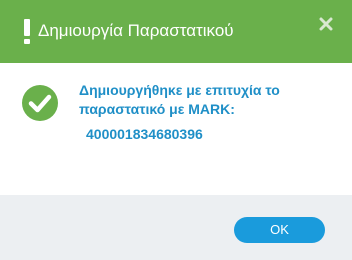  What do you see at coordinates (279, 230) in the screenshot?
I see `ok-button: OK` at bounding box center [279, 230].